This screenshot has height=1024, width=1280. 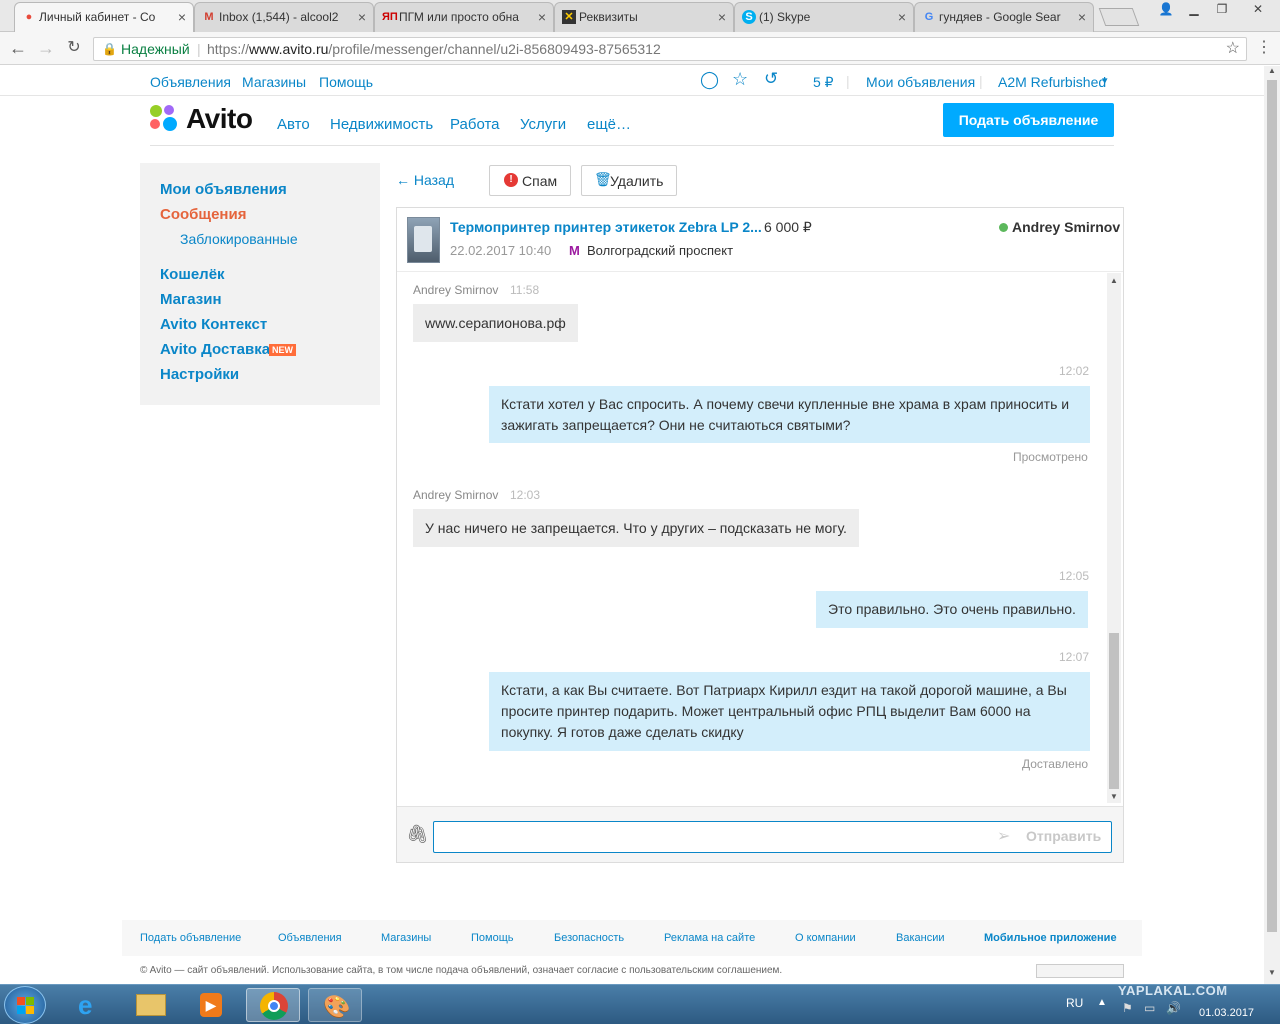 I want to click on footer-link: О компании, so click(x=825, y=938).